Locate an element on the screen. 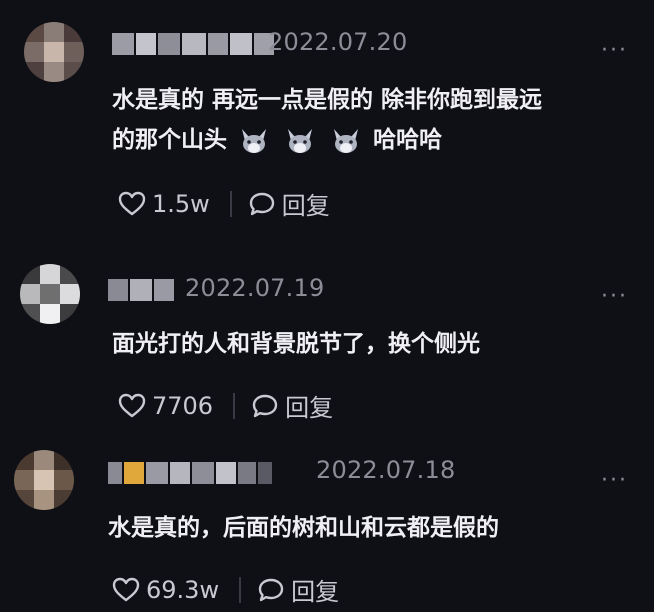 This screenshot has width=654, height=612. comment-date: 2022.07.19 is located at coordinates (255, 288).